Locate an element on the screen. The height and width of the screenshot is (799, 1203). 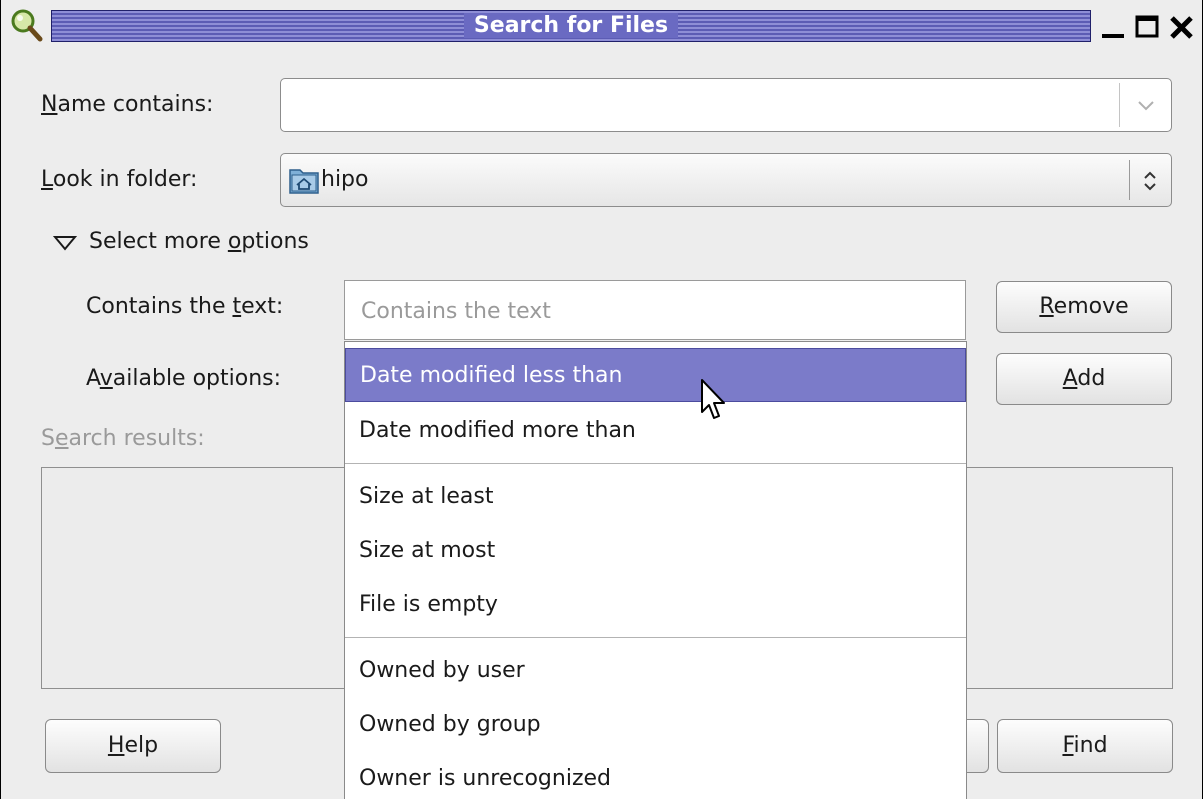
folder-separator is located at coordinates (1129, 180).